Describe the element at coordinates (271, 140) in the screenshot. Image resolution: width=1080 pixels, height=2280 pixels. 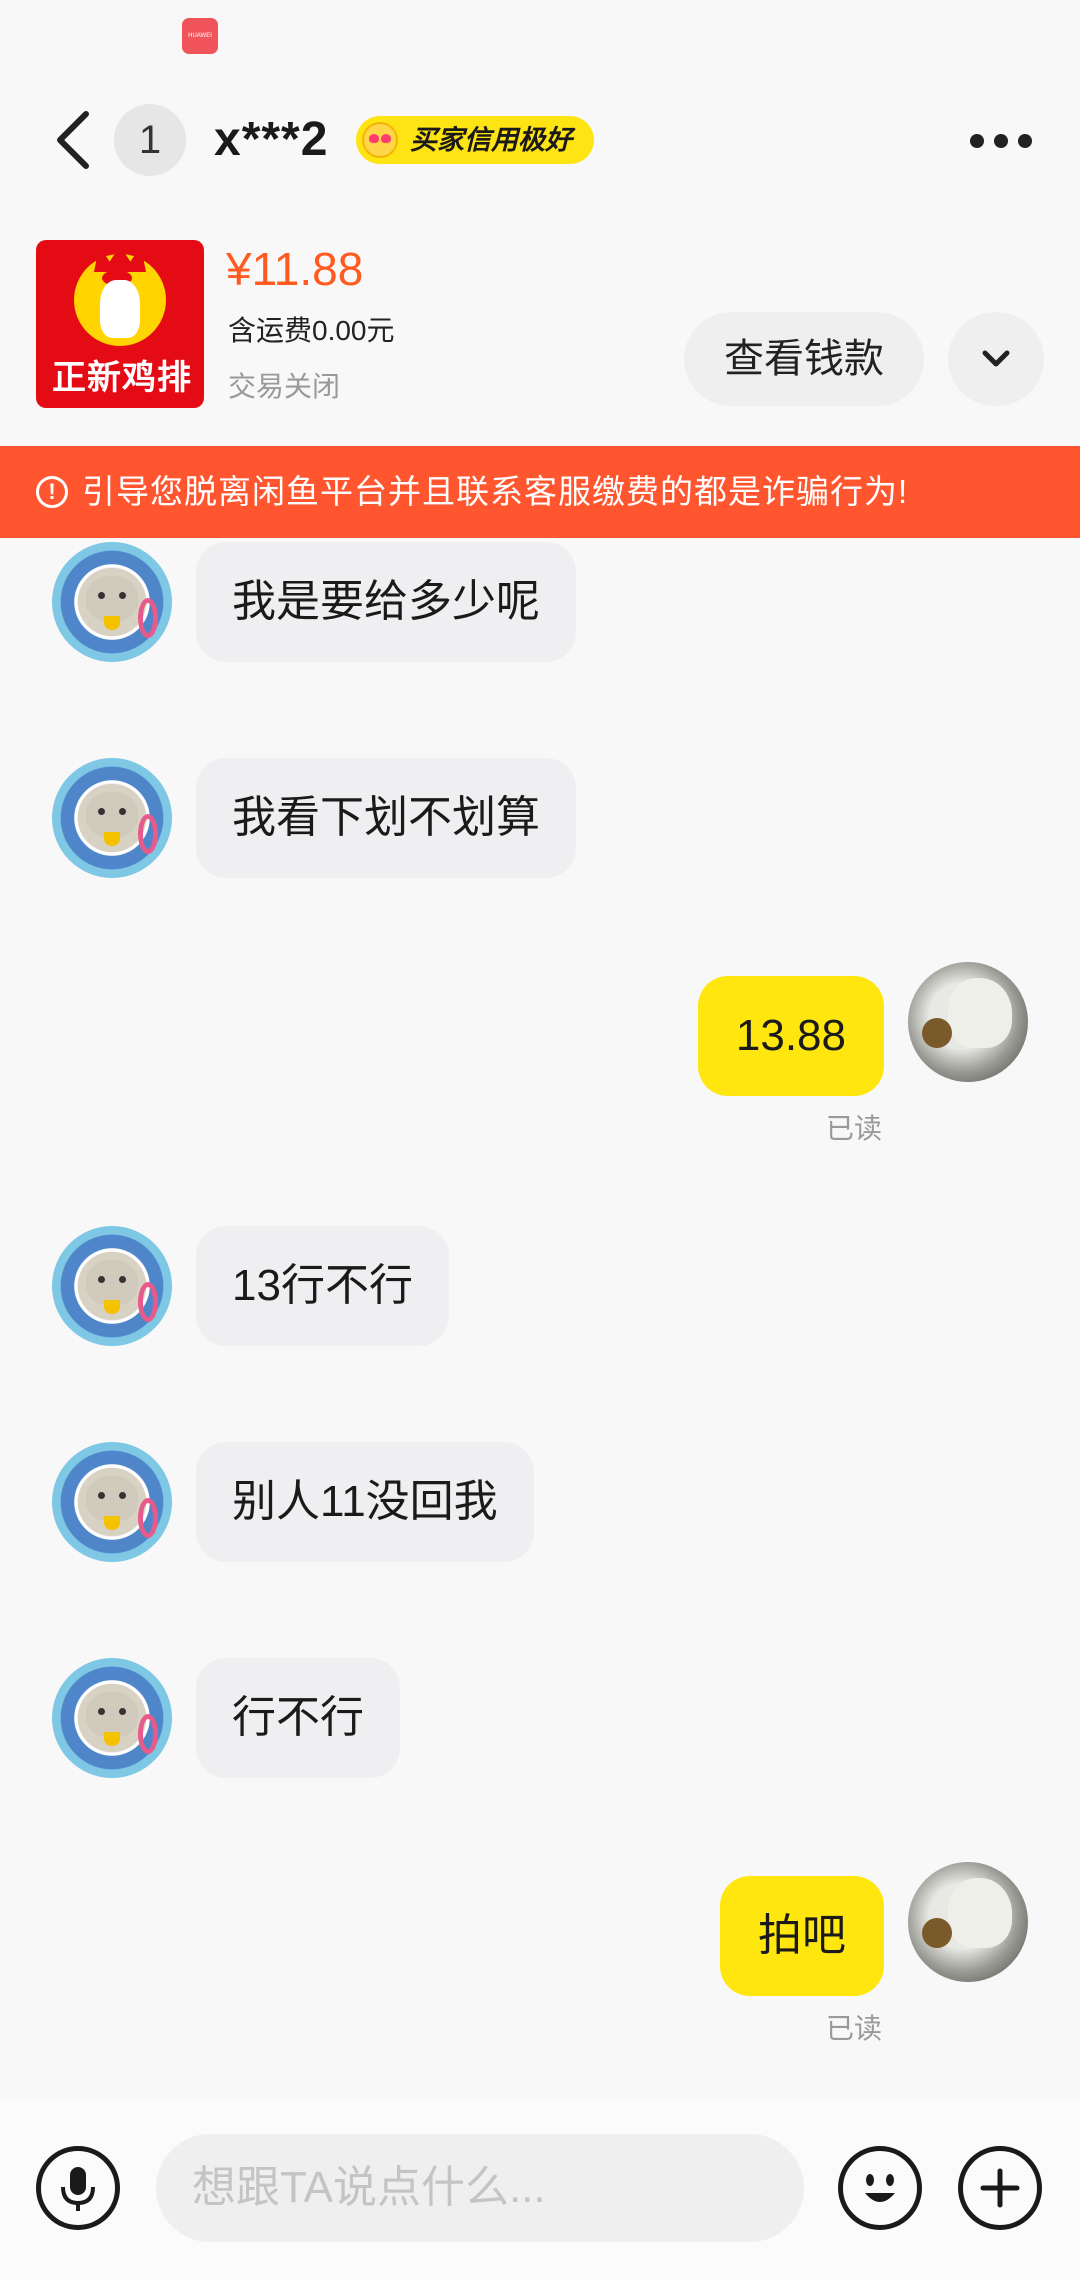
I see `contact-name: x***2` at that location.